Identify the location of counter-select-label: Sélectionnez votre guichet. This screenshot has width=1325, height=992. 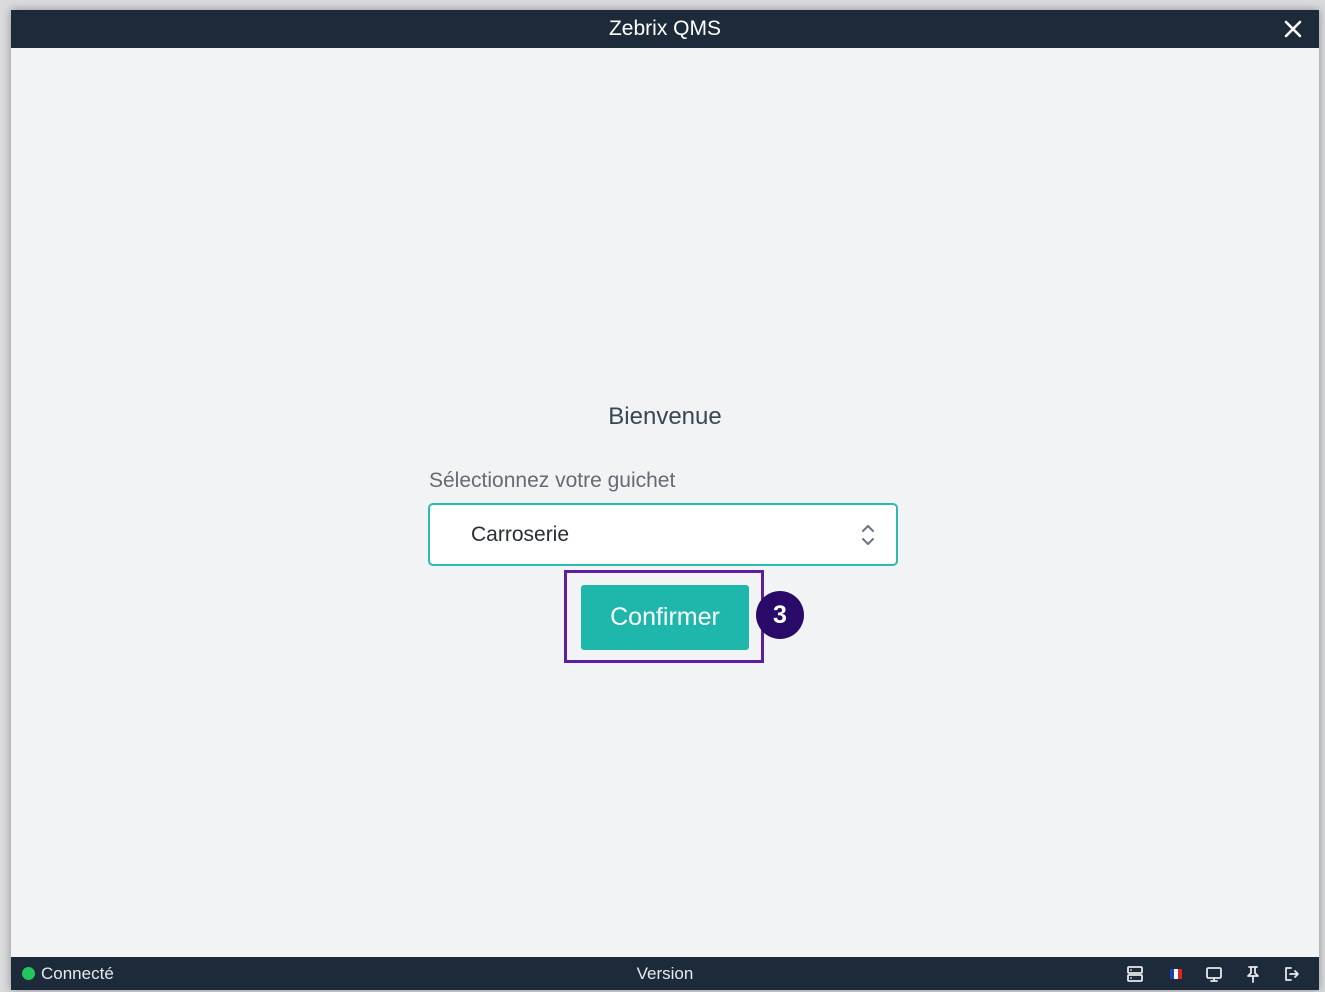
(552, 480).